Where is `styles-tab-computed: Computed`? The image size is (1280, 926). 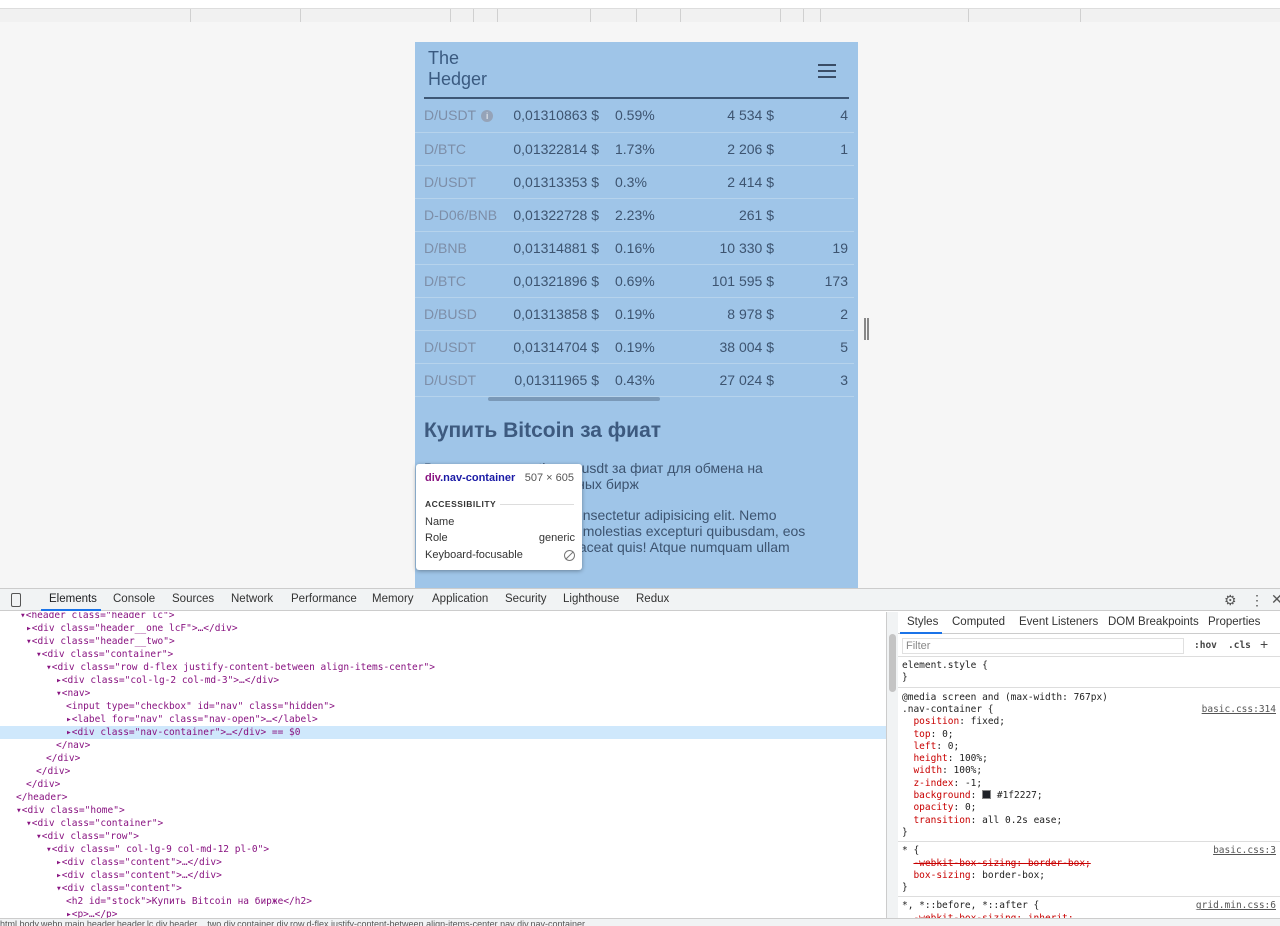
styles-tab-computed: Computed is located at coordinates (978, 622).